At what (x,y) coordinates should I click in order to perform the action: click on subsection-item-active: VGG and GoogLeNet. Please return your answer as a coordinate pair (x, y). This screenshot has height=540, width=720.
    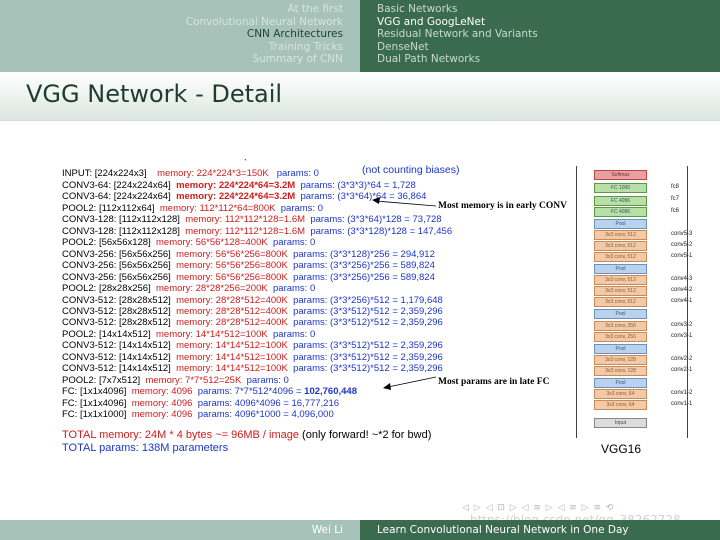
    Looking at the image, I should click on (540, 22).